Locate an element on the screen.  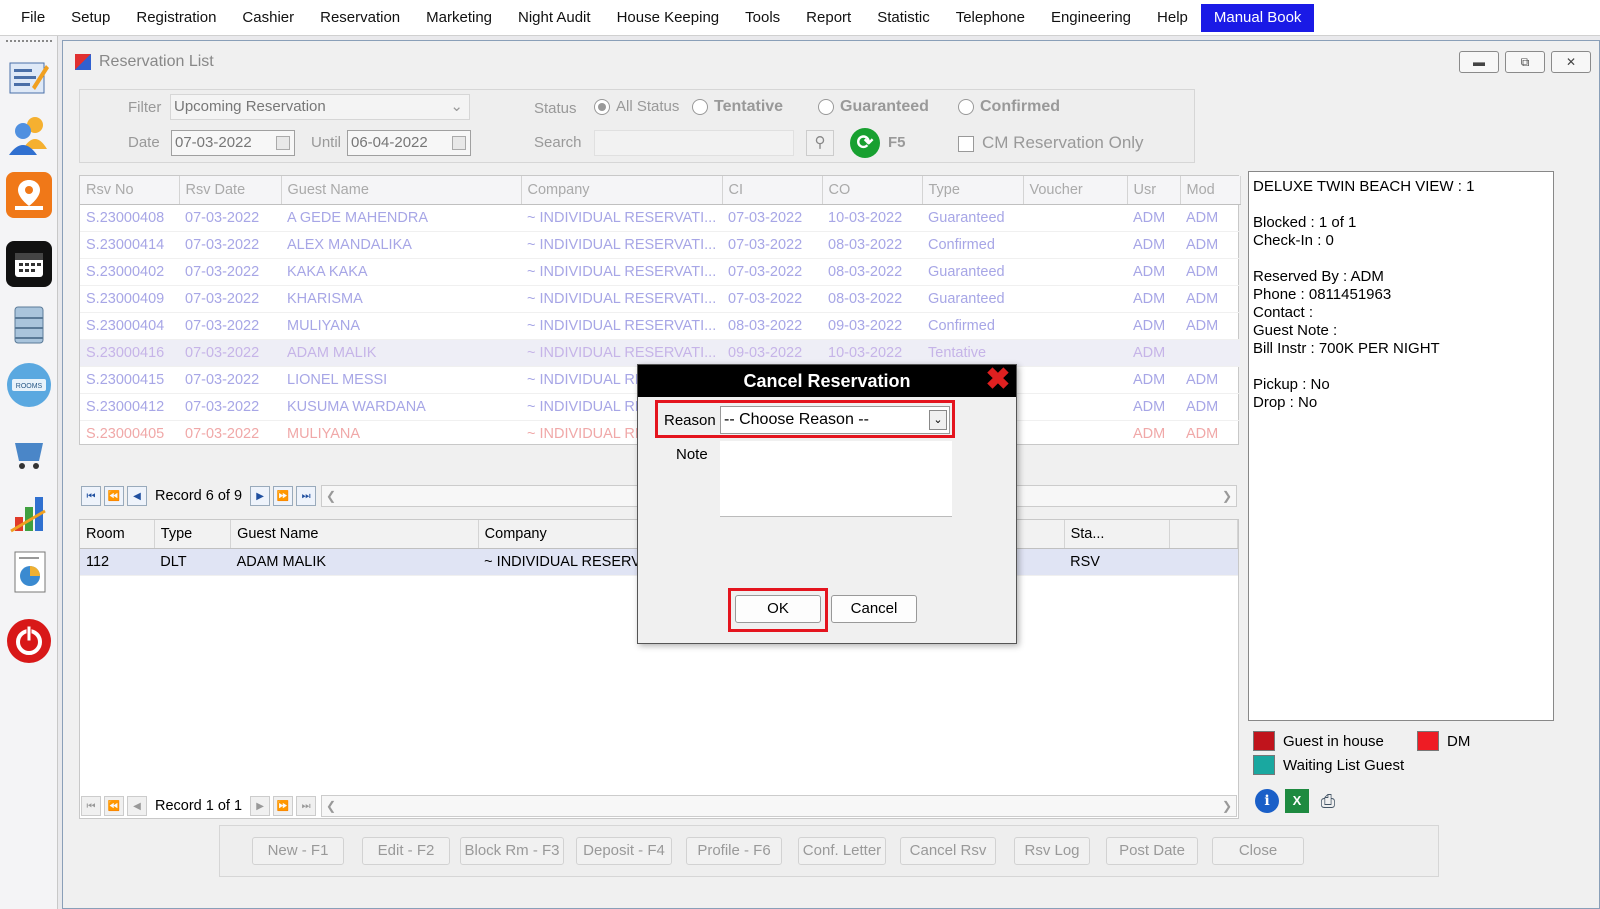
reason-select: -- Choose Reason -- ⌄ is located at coordinates (835, 420).